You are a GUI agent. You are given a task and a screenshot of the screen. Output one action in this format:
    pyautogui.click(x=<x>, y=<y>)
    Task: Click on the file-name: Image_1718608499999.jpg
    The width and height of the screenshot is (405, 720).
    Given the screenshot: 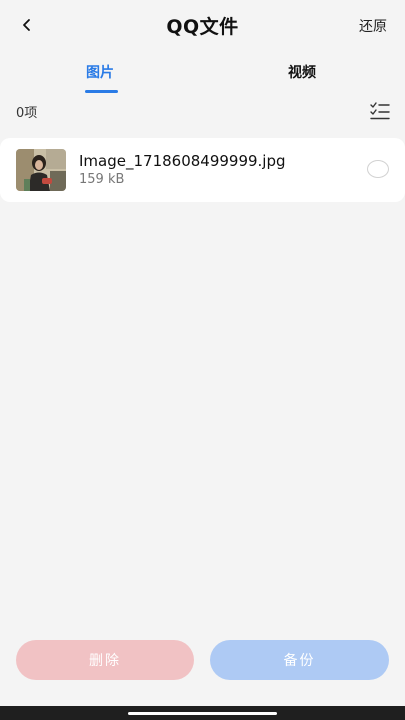 What is the action you would take?
    pyautogui.click(x=182, y=161)
    